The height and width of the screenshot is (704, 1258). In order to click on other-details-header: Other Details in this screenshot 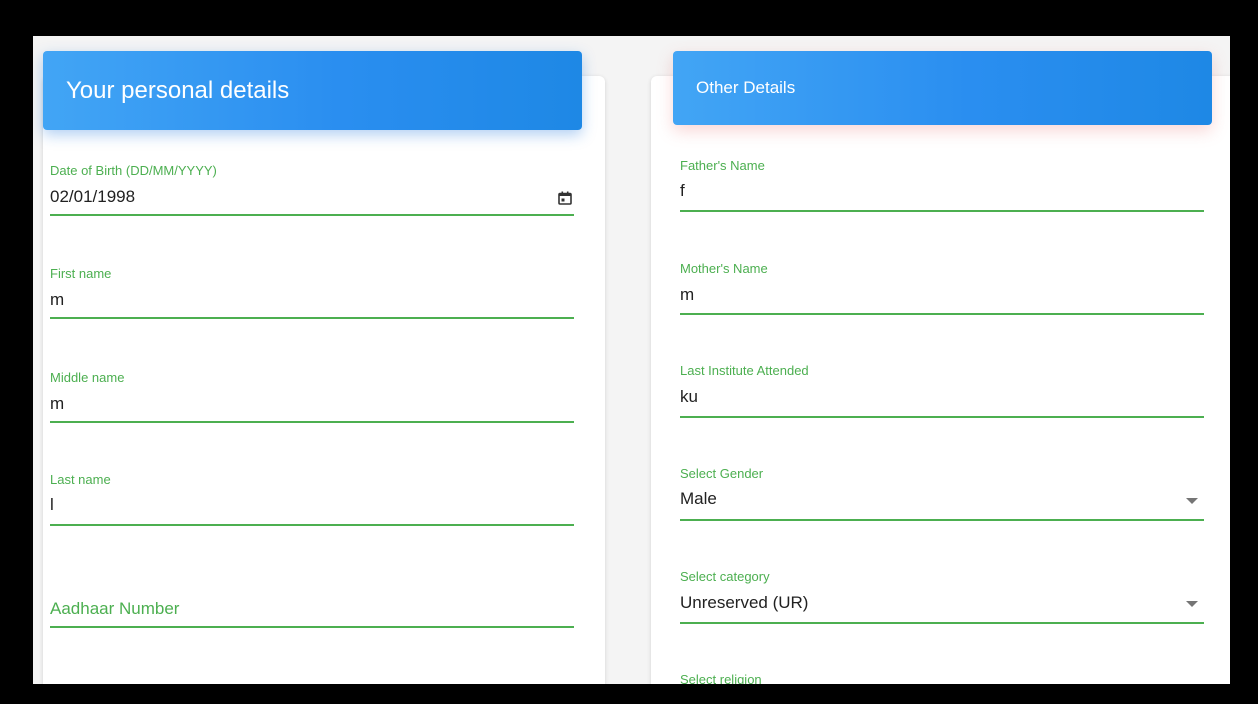, I will do `click(942, 88)`.